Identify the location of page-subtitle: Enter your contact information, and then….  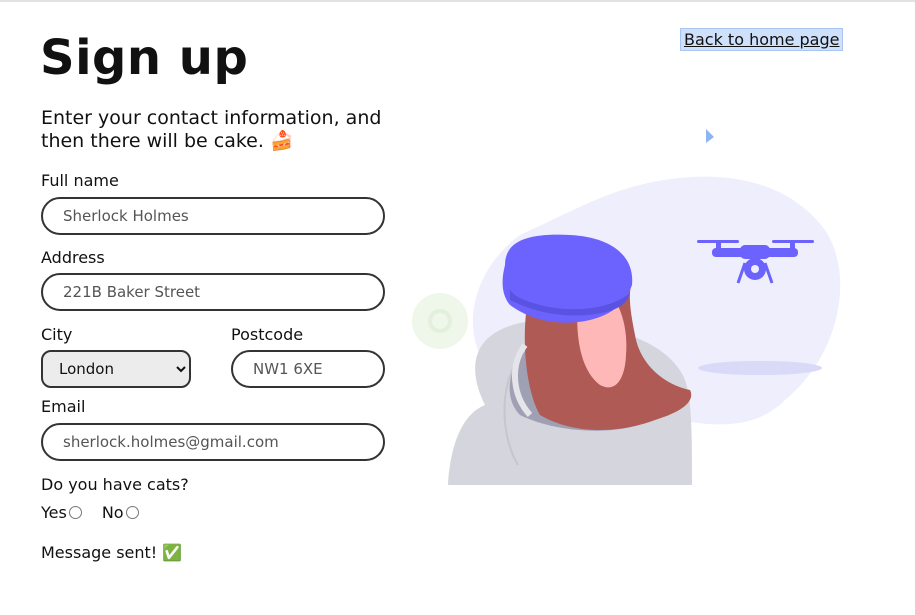
(211, 129).